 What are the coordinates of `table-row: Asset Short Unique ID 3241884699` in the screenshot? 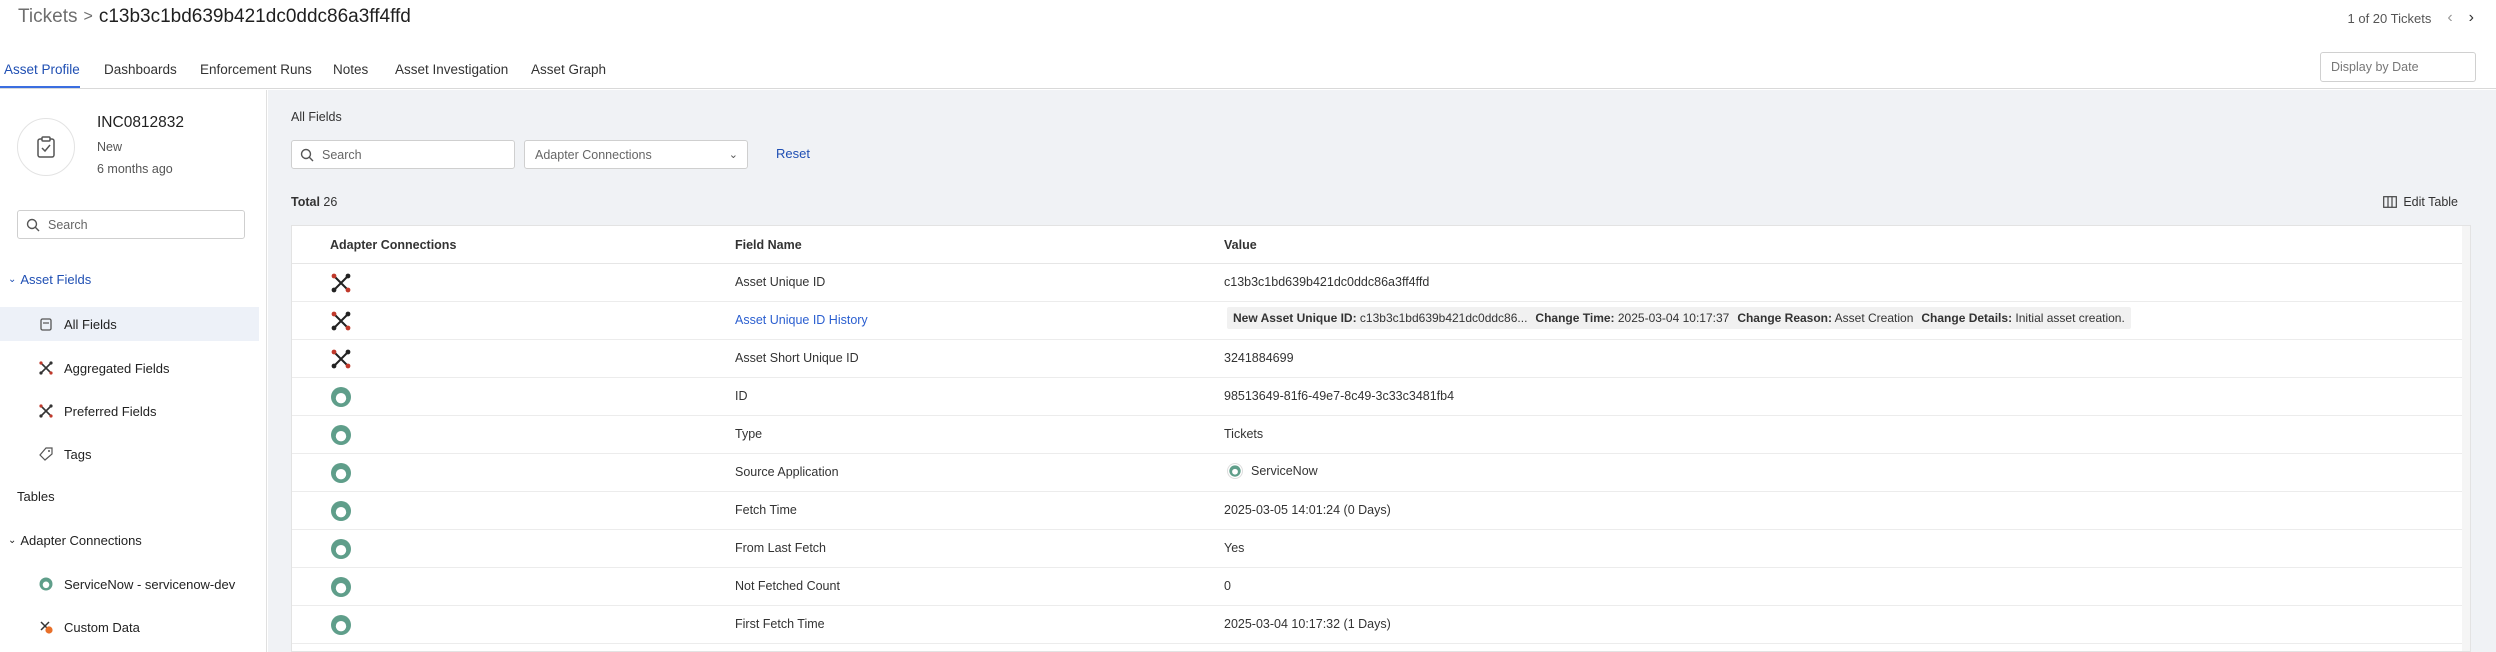 It's located at (1381, 359).